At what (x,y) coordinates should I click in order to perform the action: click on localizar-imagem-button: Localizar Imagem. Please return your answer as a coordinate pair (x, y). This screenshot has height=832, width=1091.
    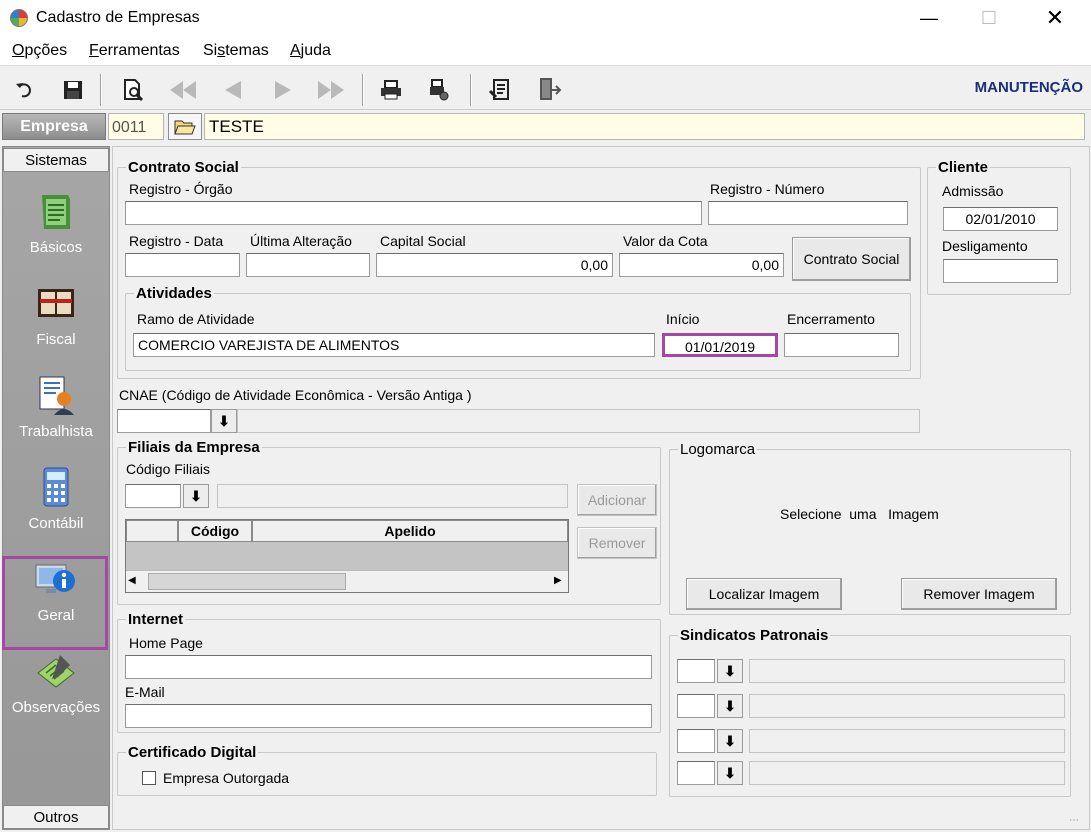
    Looking at the image, I should click on (764, 594).